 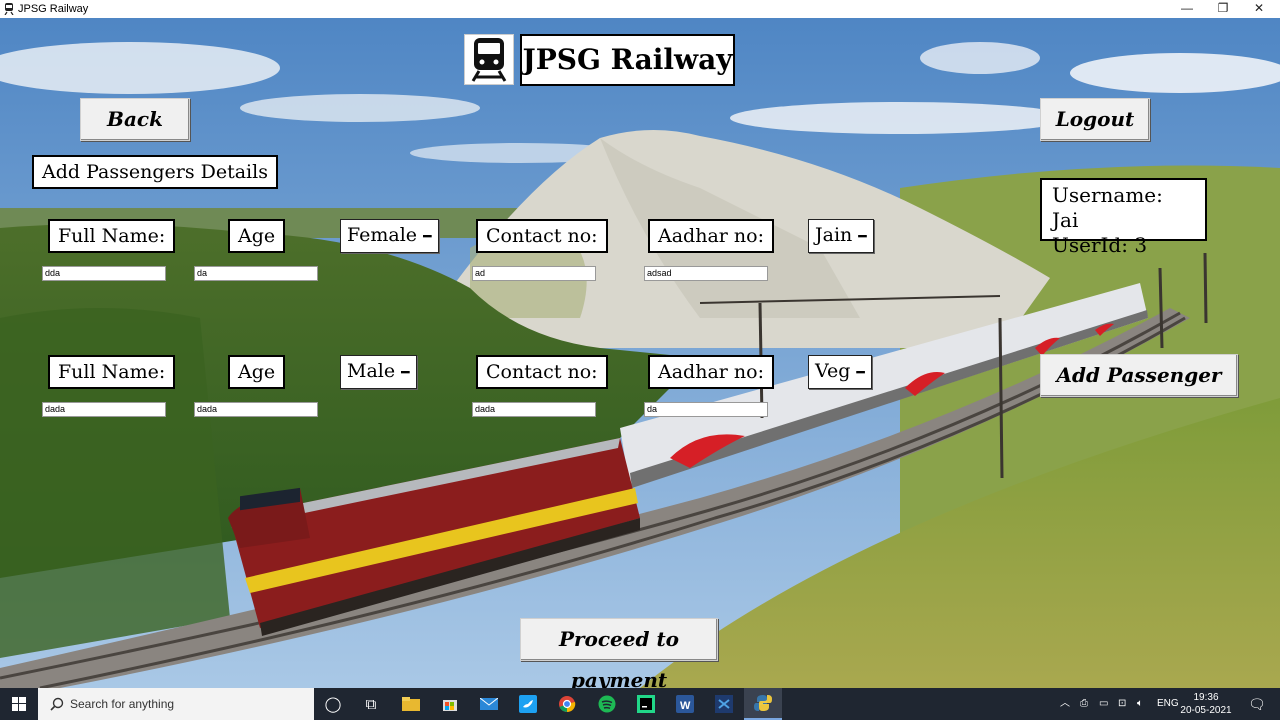 I want to click on file-explorer-icon, so click(x=411, y=704).